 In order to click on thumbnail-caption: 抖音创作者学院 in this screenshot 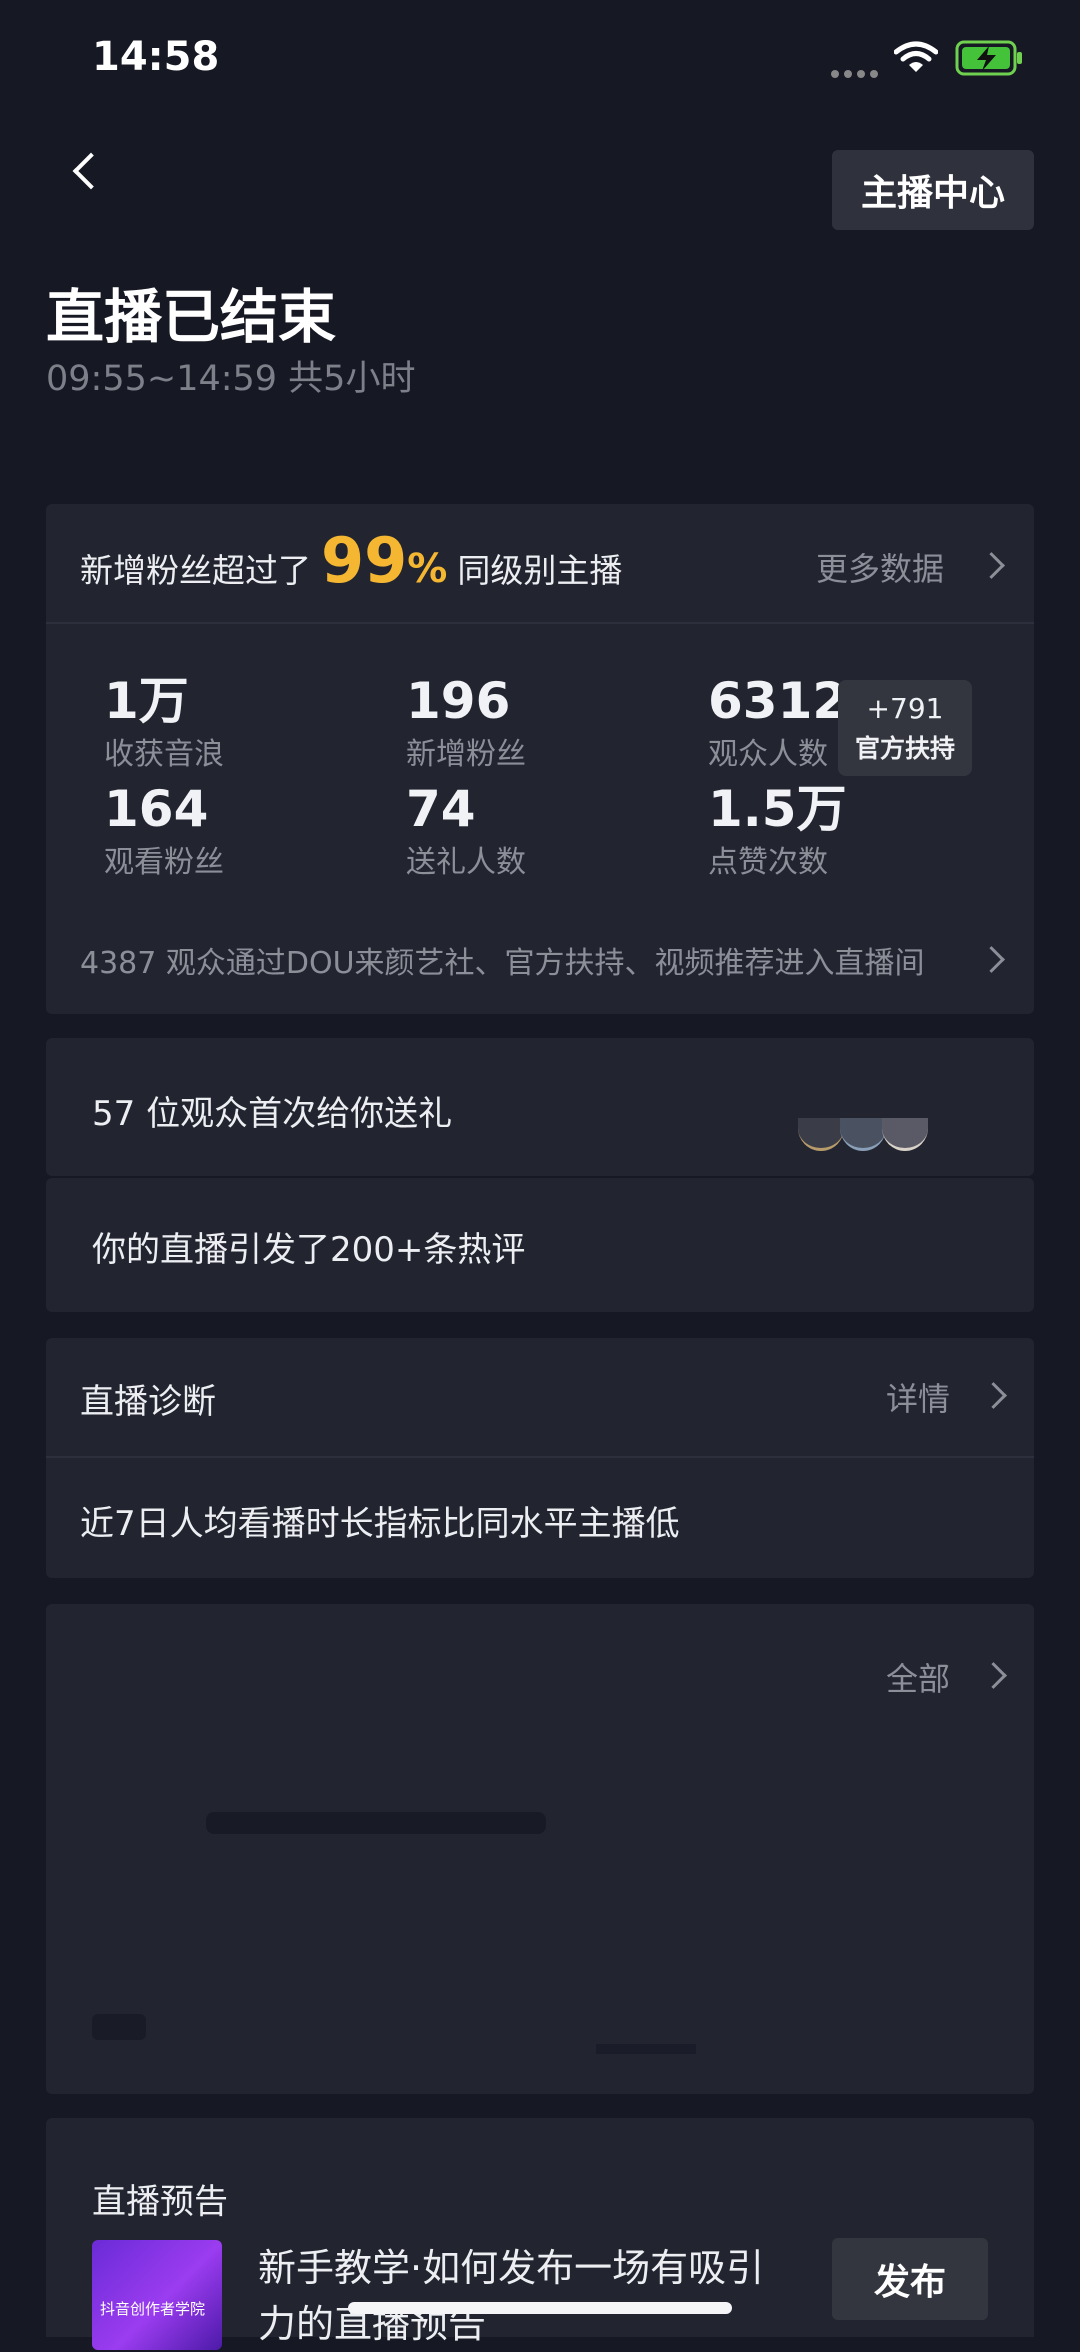, I will do `click(153, 2309)`.